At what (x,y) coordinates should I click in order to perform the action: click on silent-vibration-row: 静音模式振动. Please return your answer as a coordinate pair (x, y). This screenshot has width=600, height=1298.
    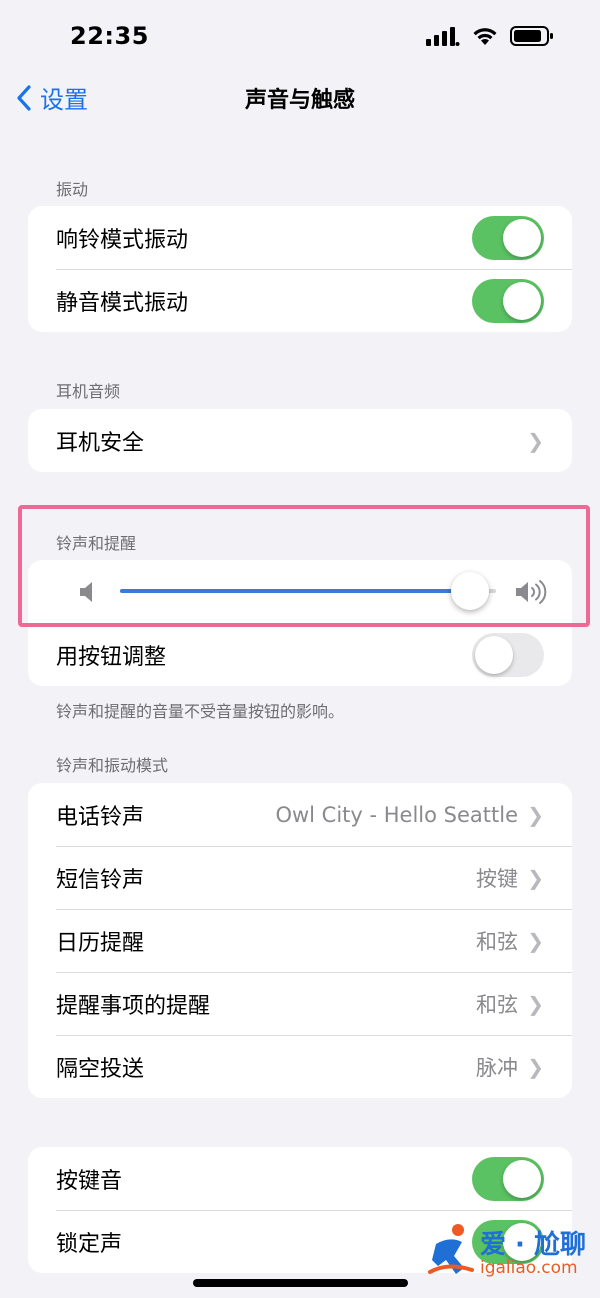
    Looking at the image, I should click on (300, 300).